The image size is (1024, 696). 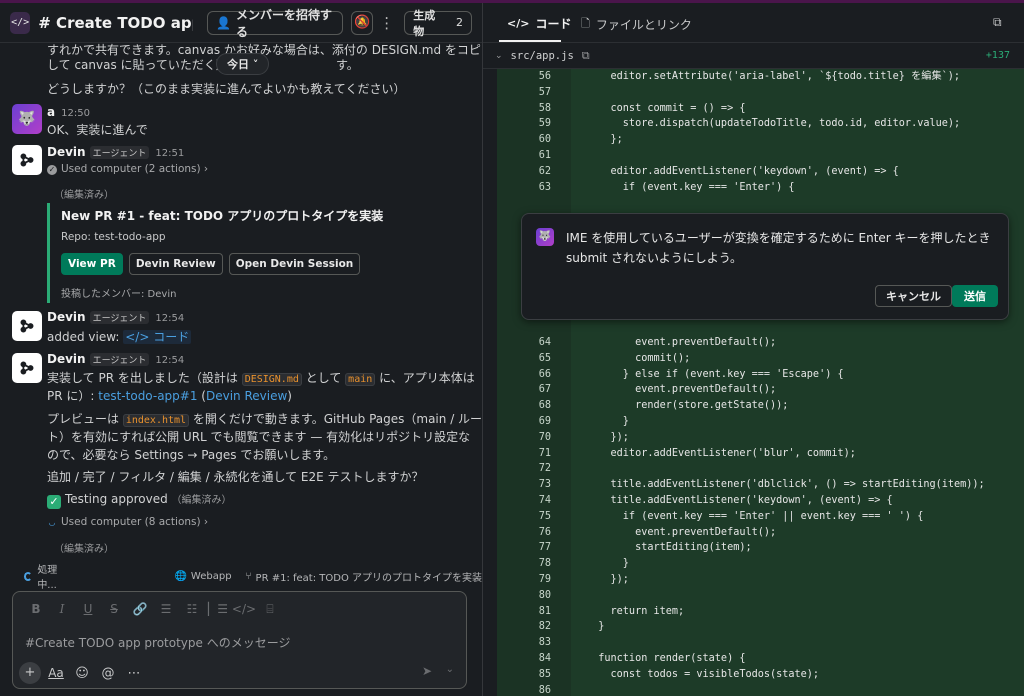 What do you see at coordinates (427, 671) in the screenshot?
I see `send-icon: ➤` at bounding box center [427, 671].